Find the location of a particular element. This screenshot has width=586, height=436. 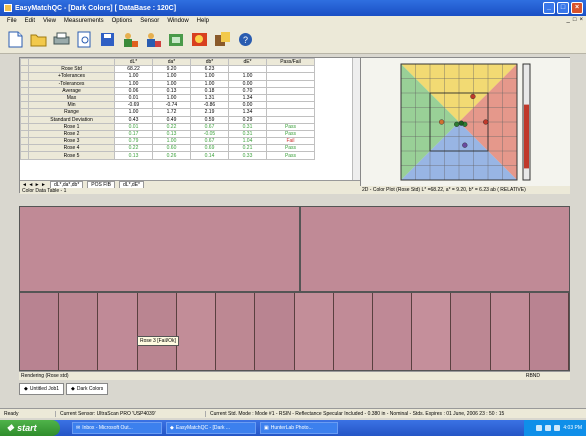

value-cell: -0.69 is located at coordinates (133, 105).